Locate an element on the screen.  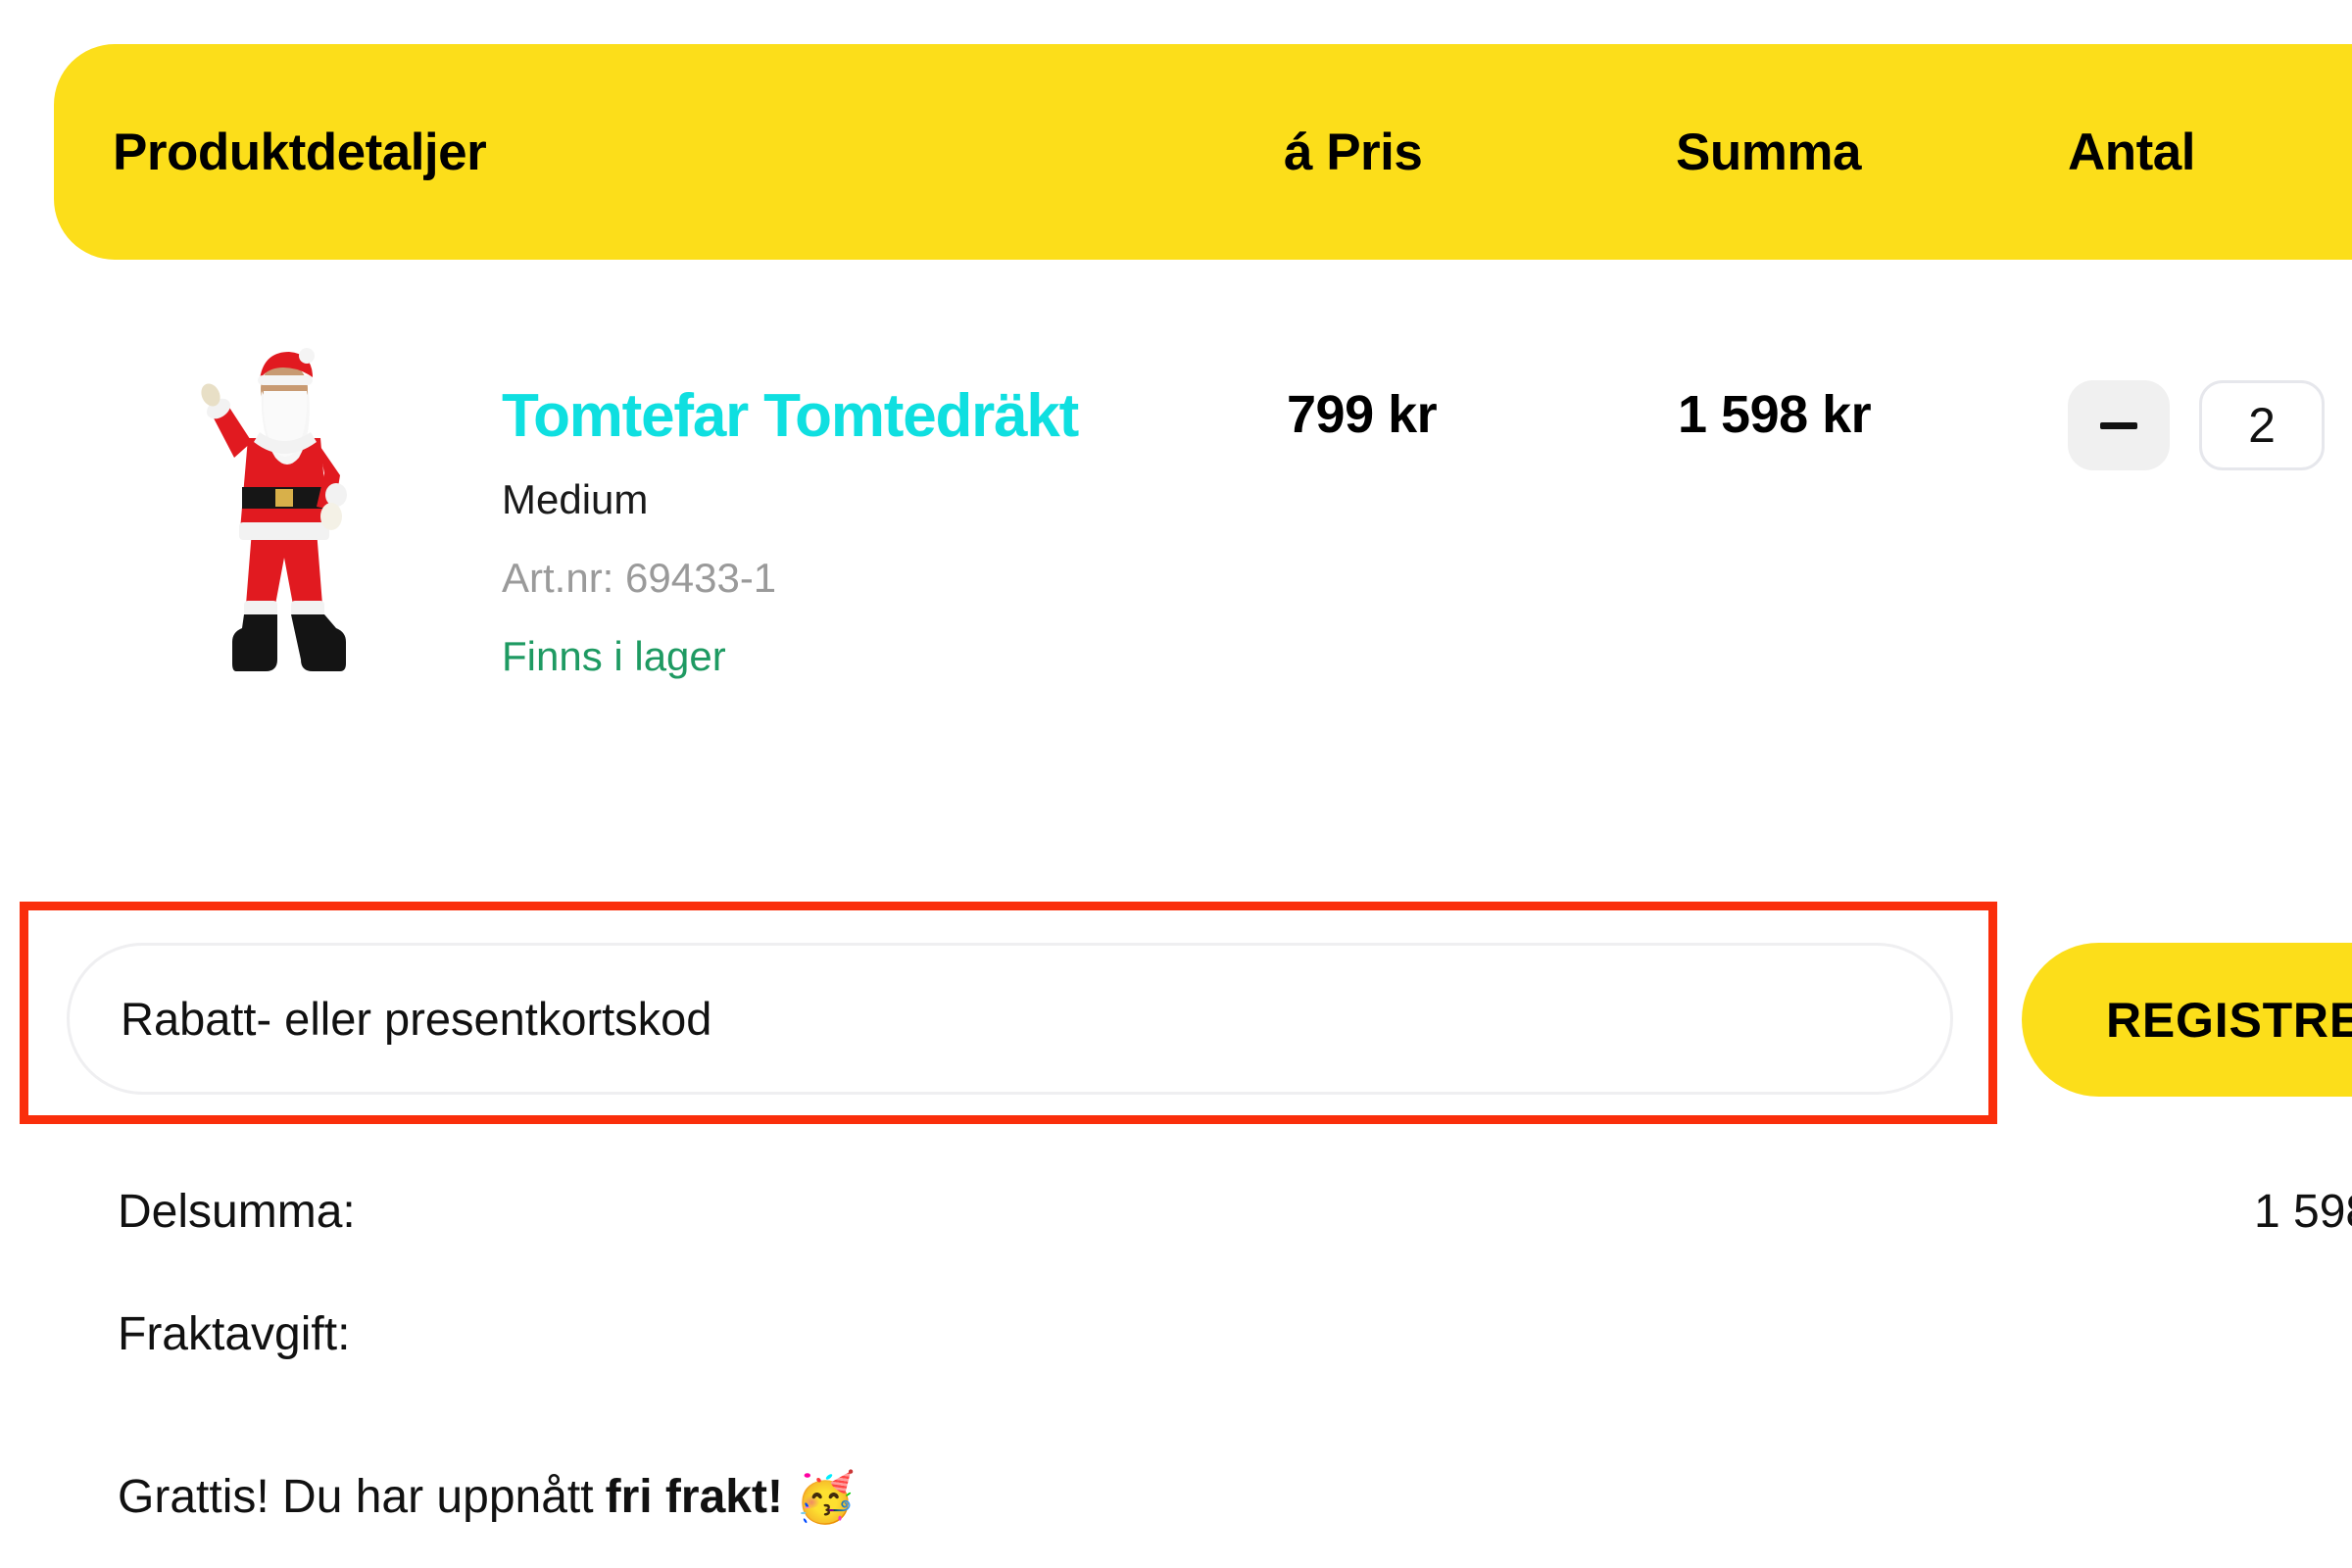
minus-icon is located at coordinates (2118, 425).